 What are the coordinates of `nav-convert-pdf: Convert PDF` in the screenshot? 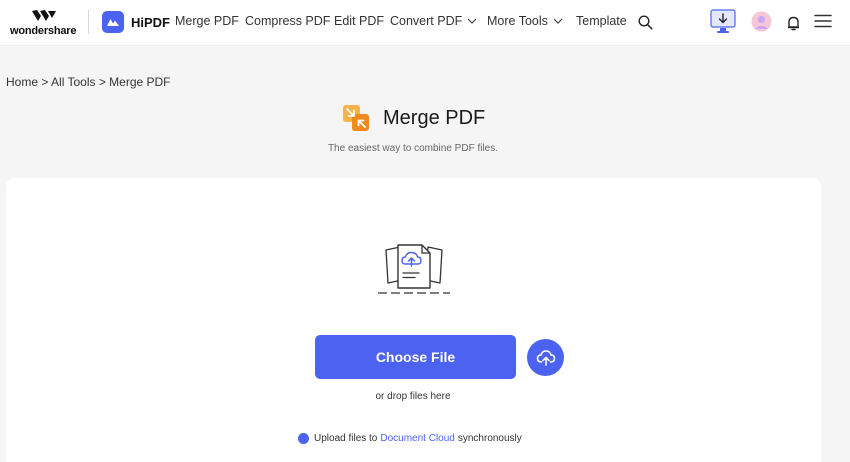 It's located at (433, 21).